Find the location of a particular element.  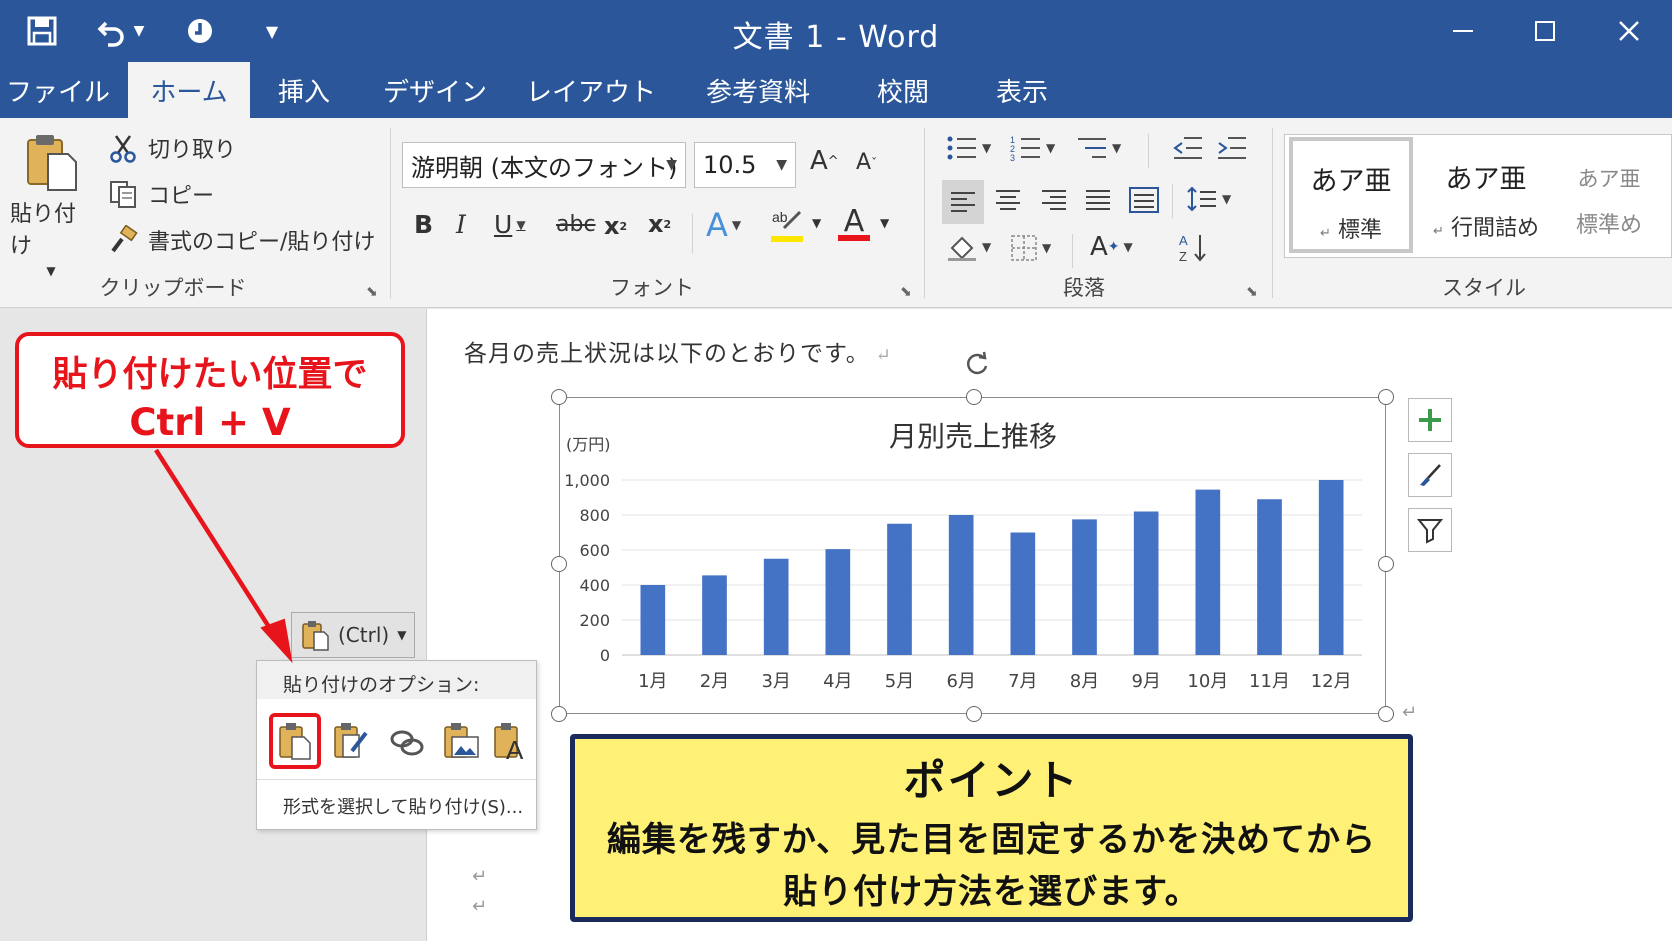

callout-line1: 貼り付けたい位置で is located at coordinates (210, 375).